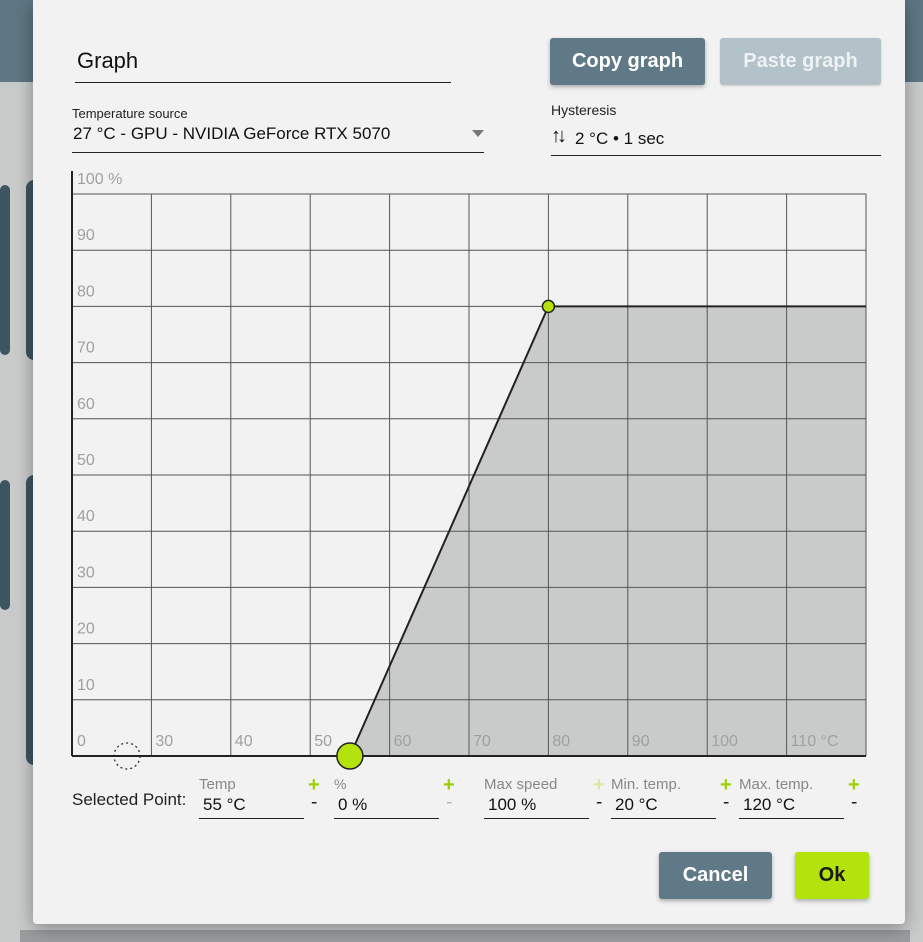 This screenshot has height=942, width=923. I want to click on y-tick-label: 90, so click(86, 235).